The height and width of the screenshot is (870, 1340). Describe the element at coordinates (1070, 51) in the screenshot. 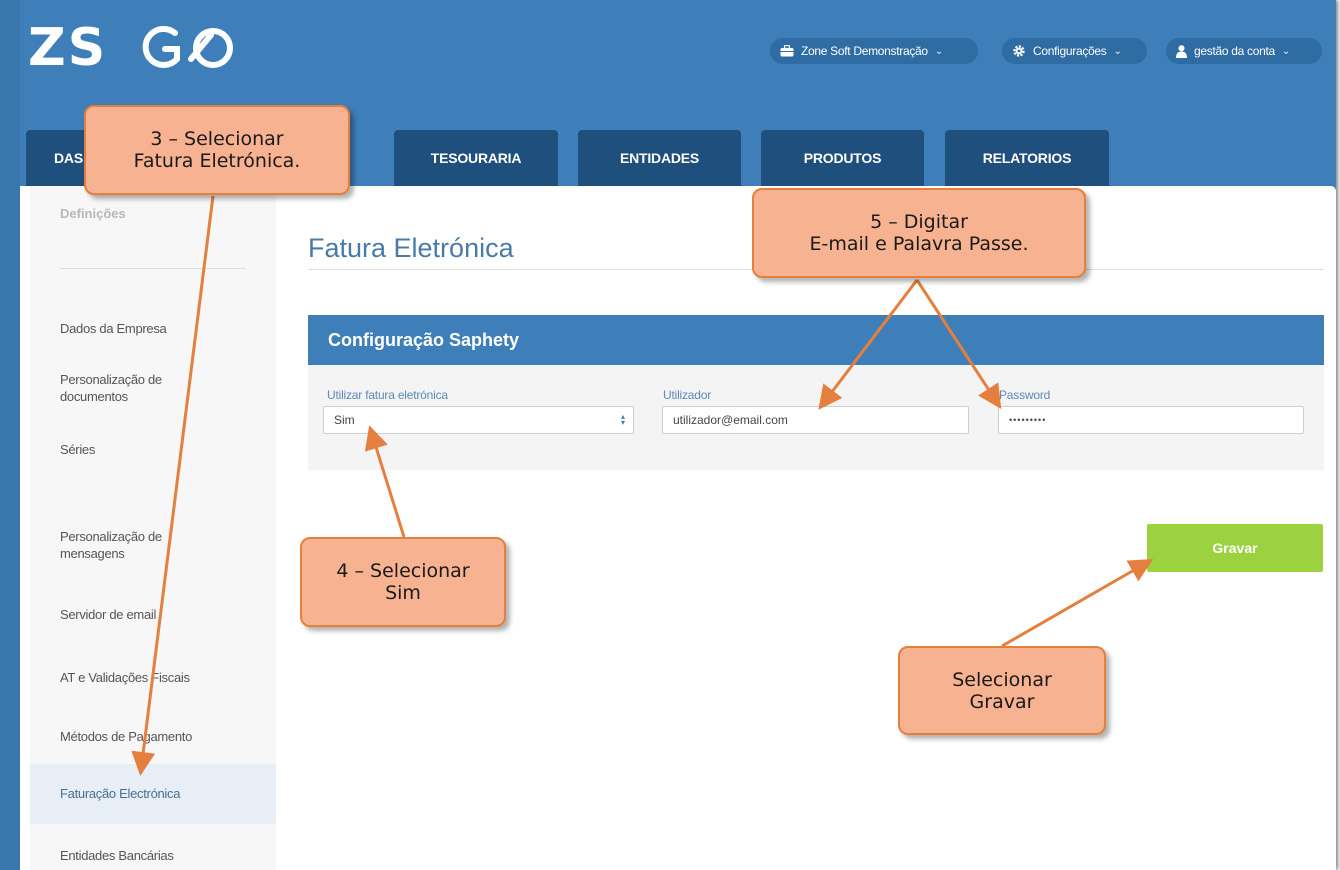

I see `settings-menu-label: Configurações` at that location.